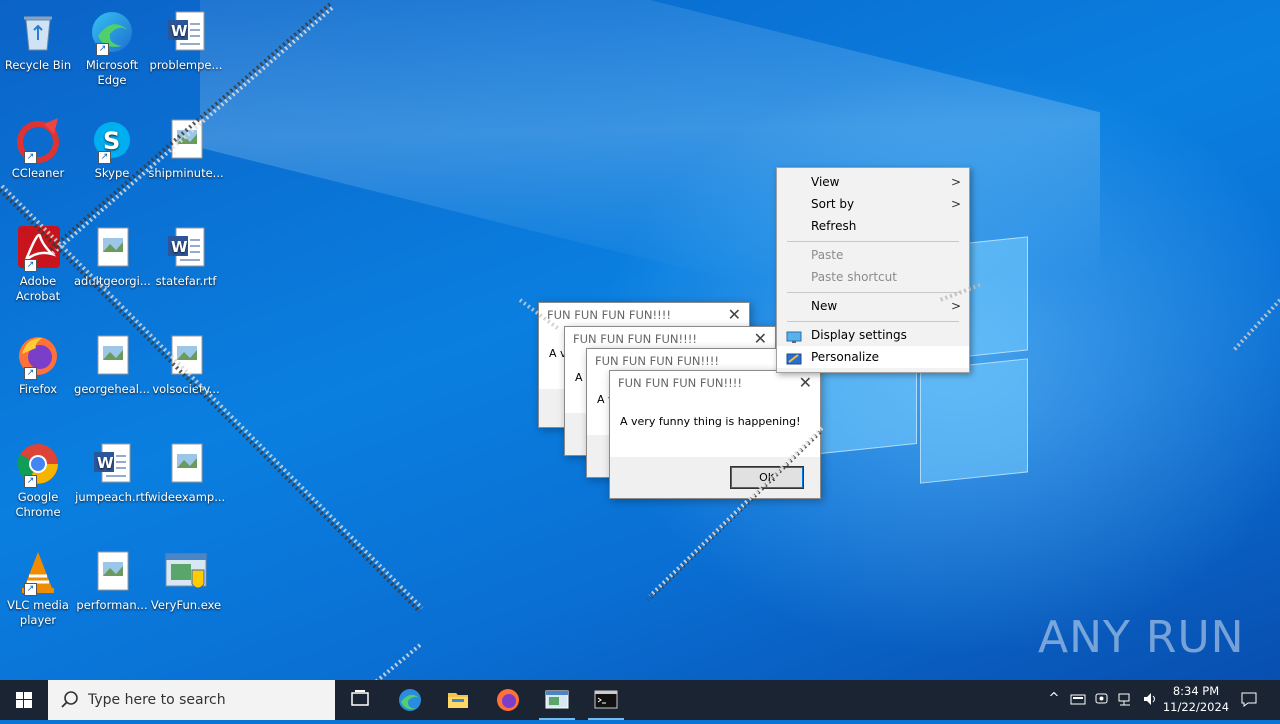  Describe the element at coordinates (794, 362) in the screenshot. I see `personalize-icon` at that location.